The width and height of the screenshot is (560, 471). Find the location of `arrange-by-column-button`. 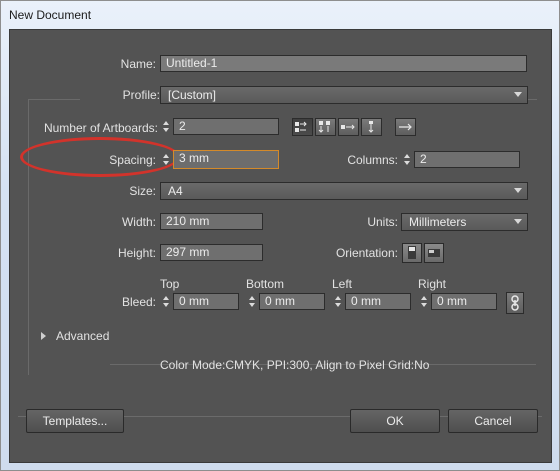

arrange-by-column-button is located at coordinates (371, 127).